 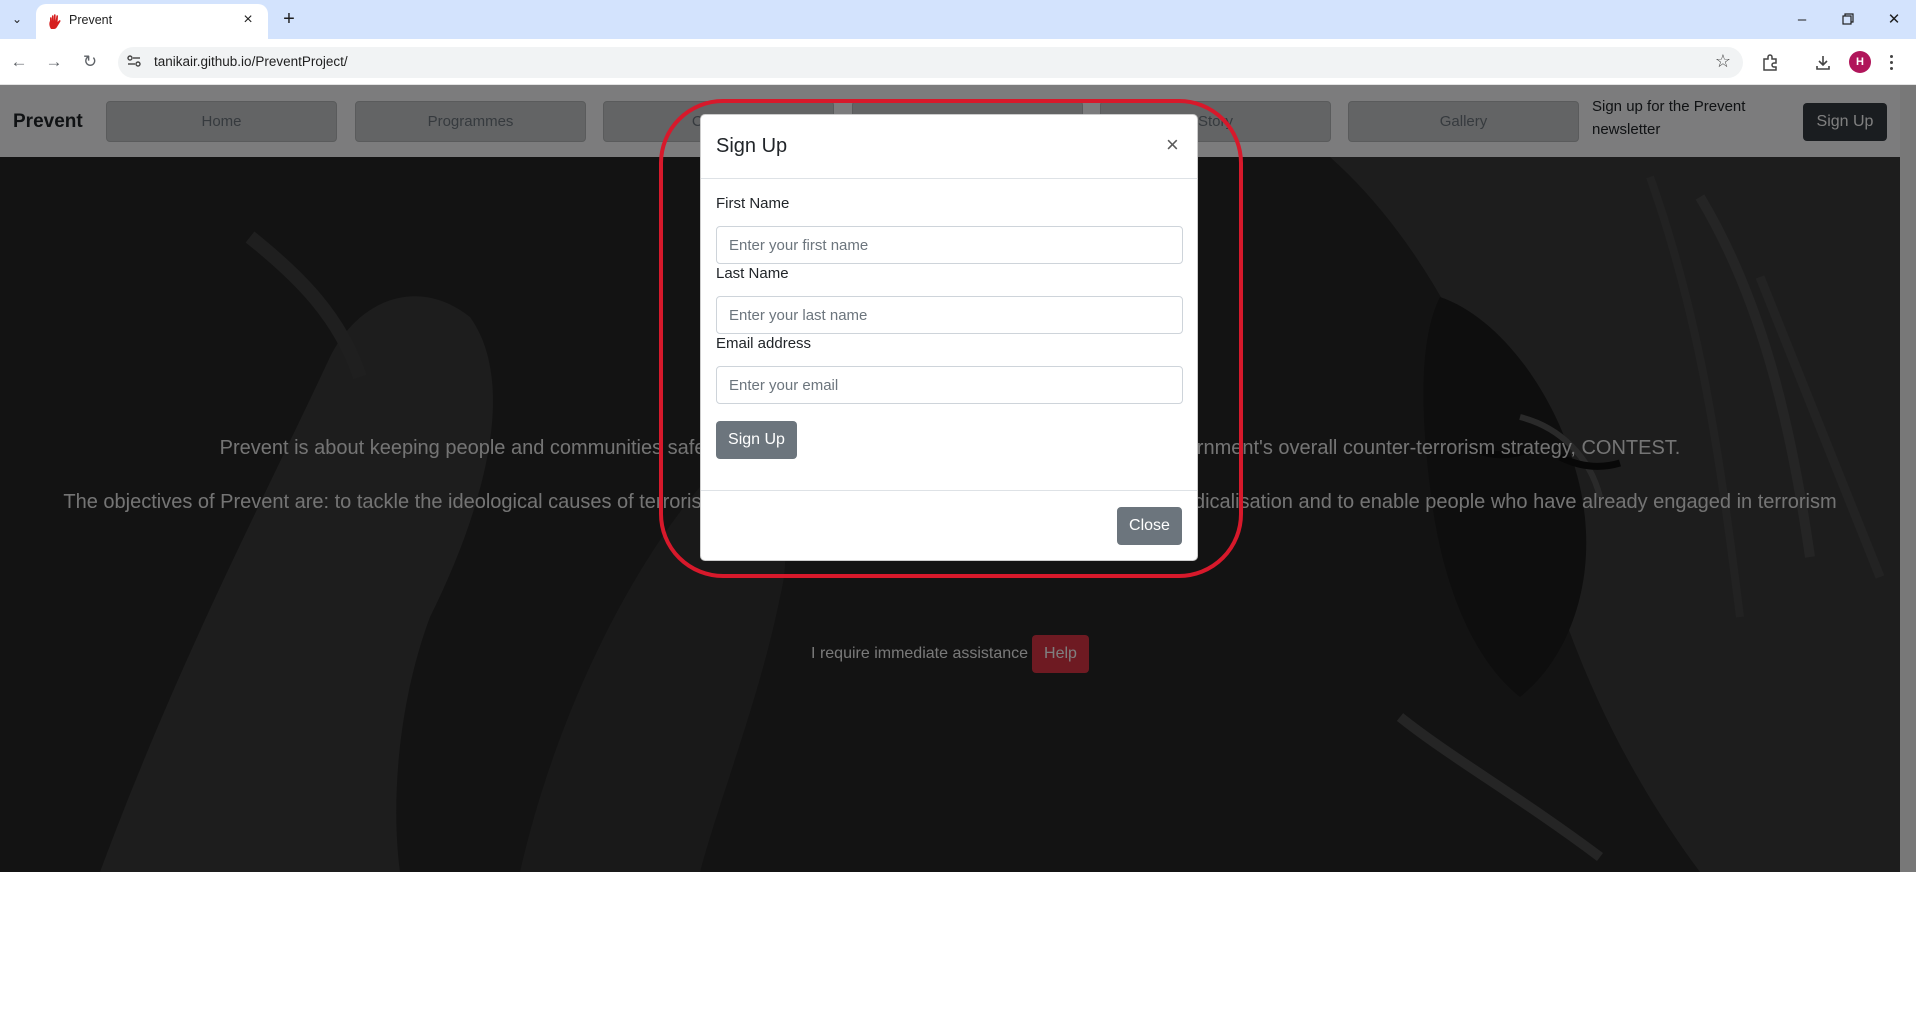 What do you see at coordinates (1823, 63) in the screenshot?
I see `download-icon` at bounding box center [1823, 63].